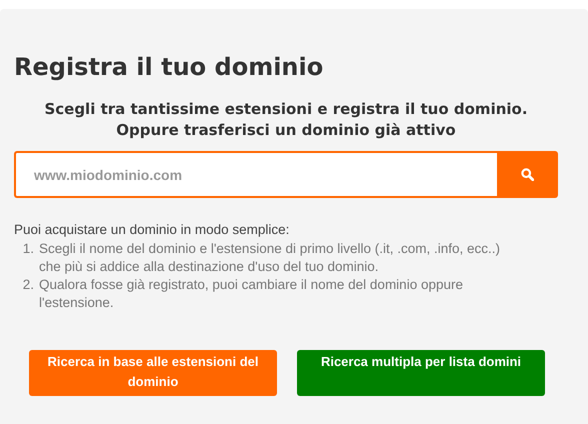 Image resolution: width=588 pixels, height=424 pixels. Describe the element at coordinates (270, 258) in the screenshot. I see `step-text: Scegli il nome del dominio e l'estensione di primo livello (.it, .com, .info, ecc..) che più si addice alla destinazione d'uso del tuo dominio.` at that location.